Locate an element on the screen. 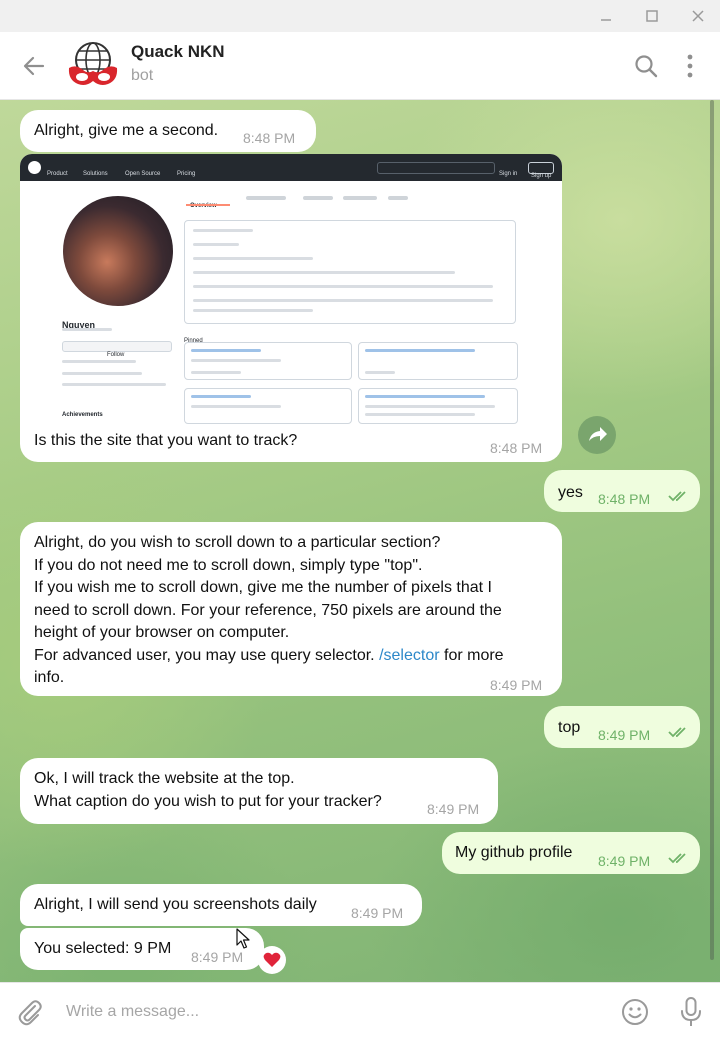  github-nav-item: Open Source is located at coordinates (143, 174).